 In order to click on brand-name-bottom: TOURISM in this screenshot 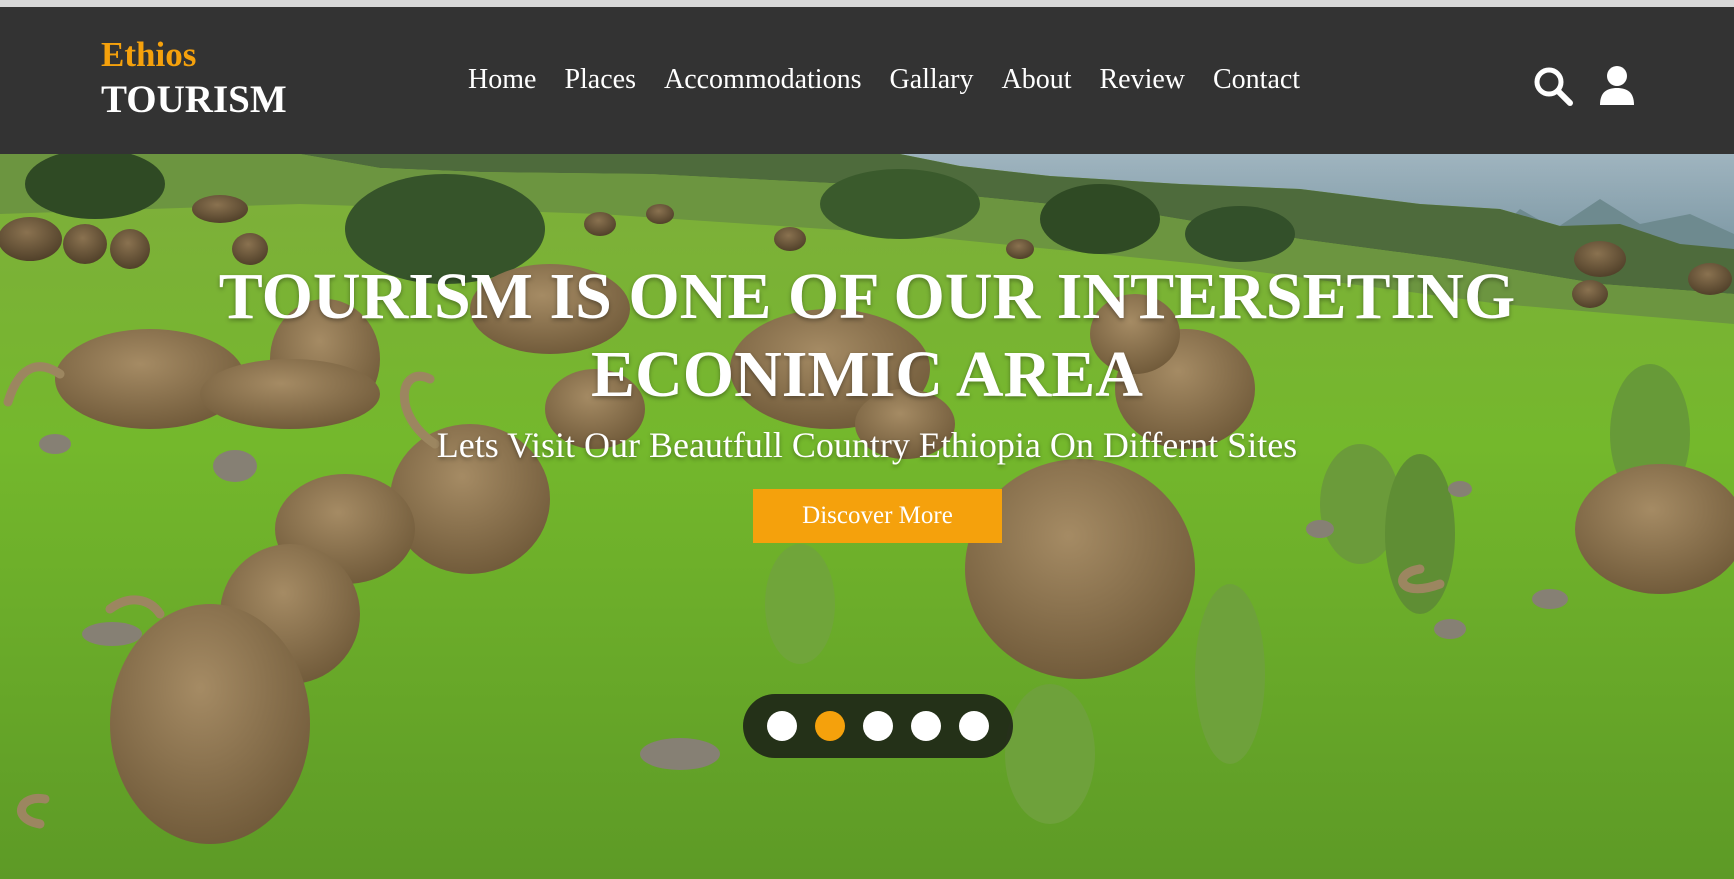, I will do `click(194, 99)`.